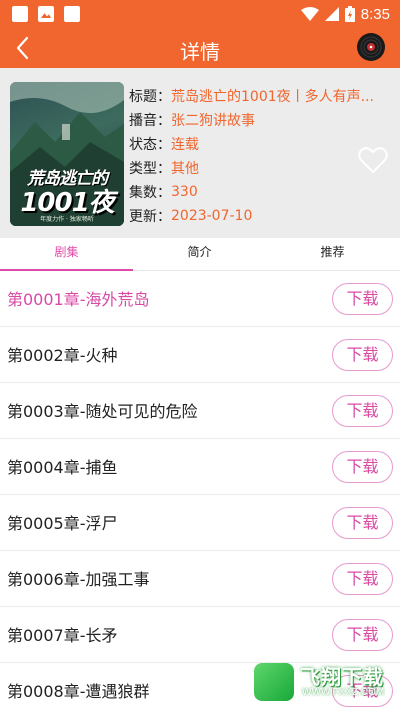 The height and width of the screenshot is (711, 400). What do you see at coordinates (102, 411) in the screenshot?
I see `chapter-title: 第0003章-随处可见的危险` at bounding box center [102, 411].